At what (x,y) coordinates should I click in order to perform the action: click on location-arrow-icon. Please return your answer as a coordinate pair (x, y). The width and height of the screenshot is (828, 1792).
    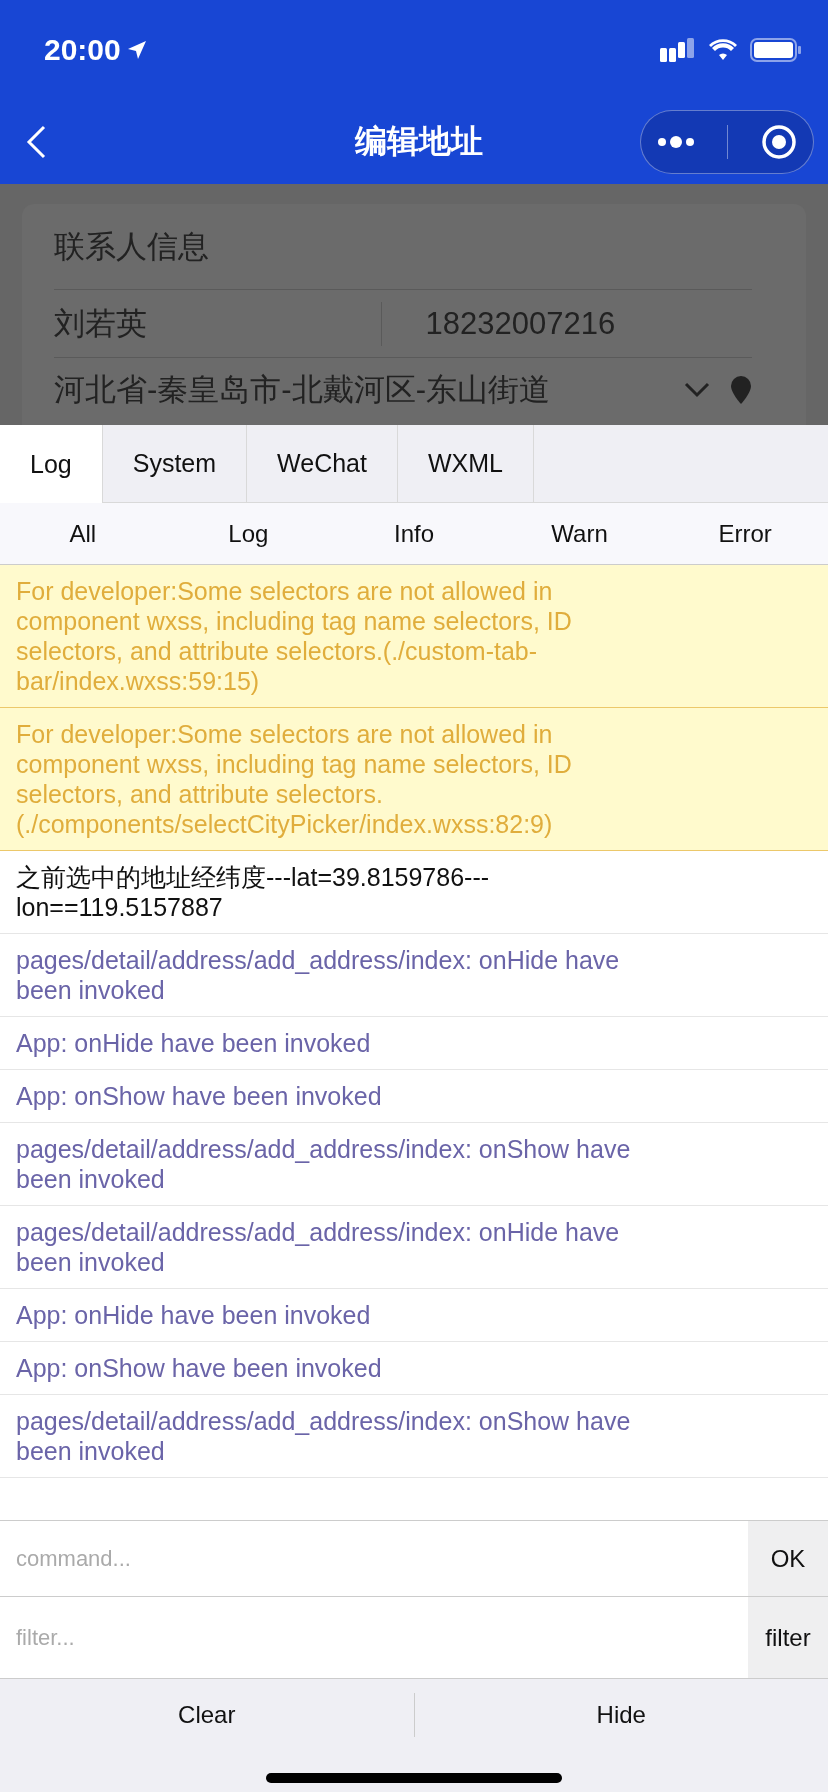
    Looking at the image, I should click on (136, 50).